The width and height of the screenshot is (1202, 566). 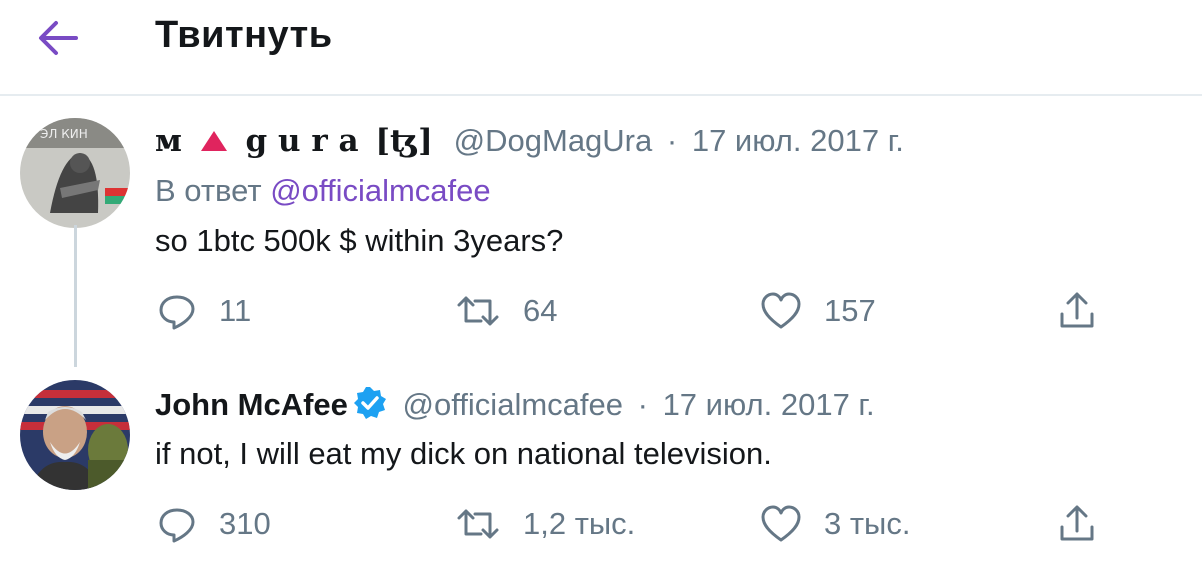 I want to click on handle: @officialmcafee, so click(x=513, y=404).